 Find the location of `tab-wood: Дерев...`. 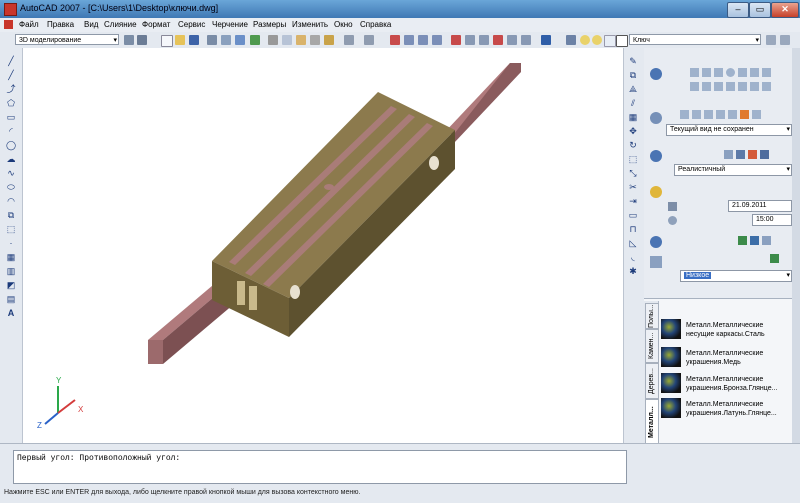

tab-wood: Дерев... is located at coordinates (652, 381).